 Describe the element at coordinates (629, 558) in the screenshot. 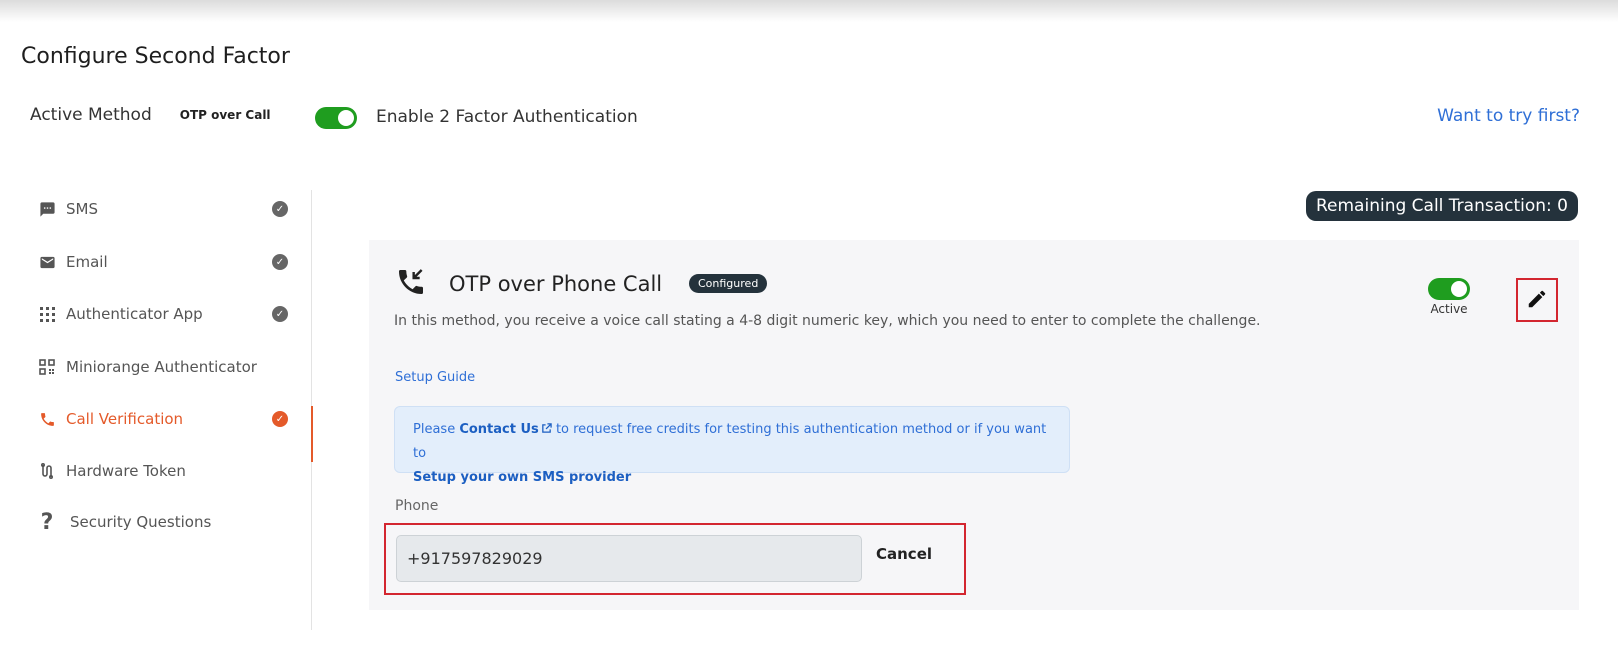

I see `phone-input` at that location.